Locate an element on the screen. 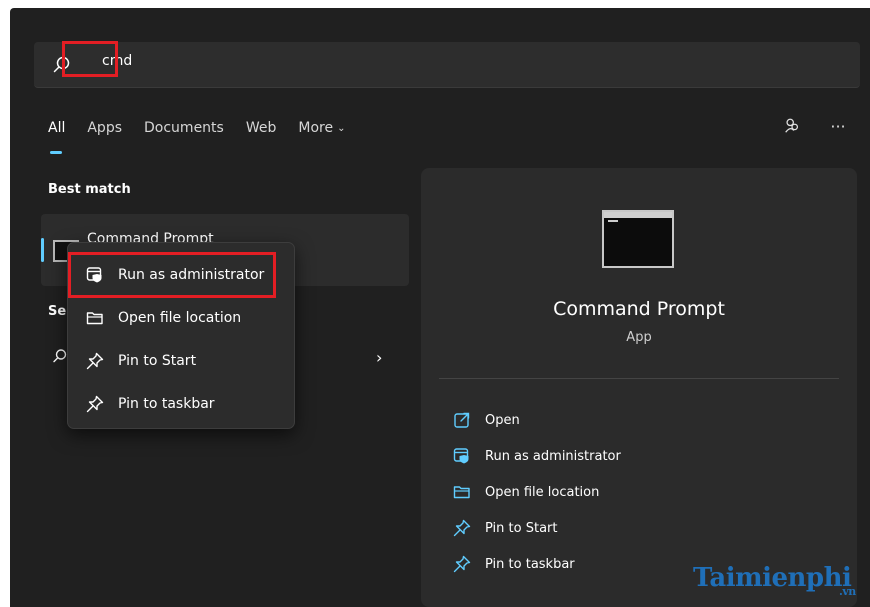 The width and height of the screenshot is (870, 607). tab-apps: Apps is located at coordinates (104, 131).